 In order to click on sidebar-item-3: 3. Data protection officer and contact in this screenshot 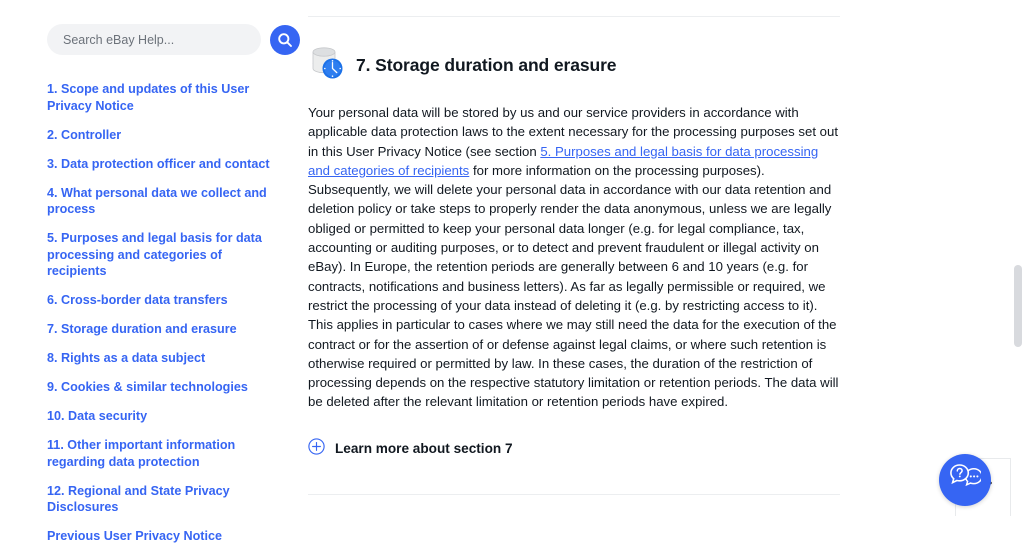, I will do `click(160, 164)`.